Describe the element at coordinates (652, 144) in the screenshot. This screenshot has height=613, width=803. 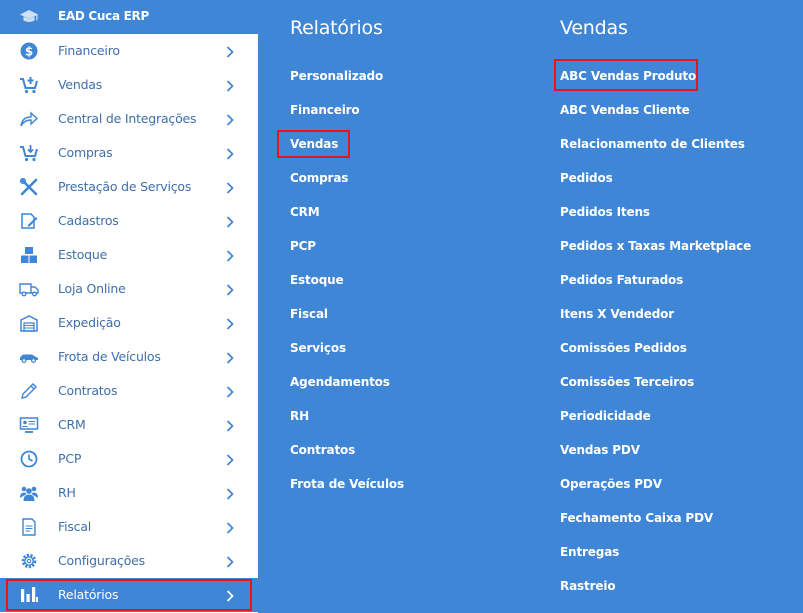
I see `vendas-link-relacionamento-de-clientes: Relacionamento de Clientes` at that location.